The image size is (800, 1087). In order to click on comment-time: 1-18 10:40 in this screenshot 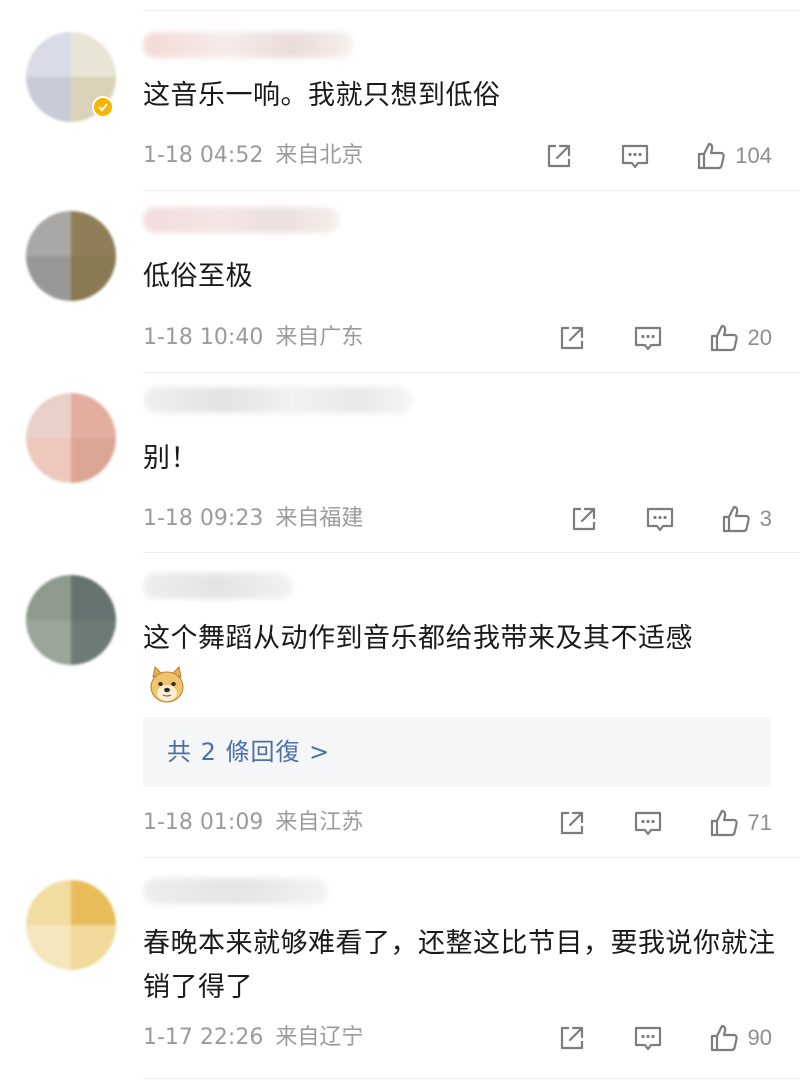, I will do `click(203, 337)`.